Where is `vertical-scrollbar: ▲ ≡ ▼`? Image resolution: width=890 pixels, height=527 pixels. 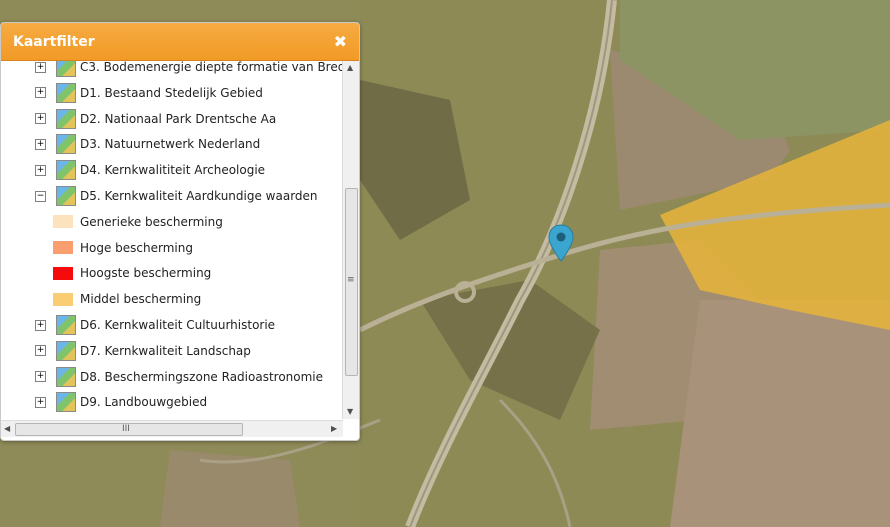
vertical-scrollbar: ▲ ≡ ▼ is located at coordinates (350, 240).